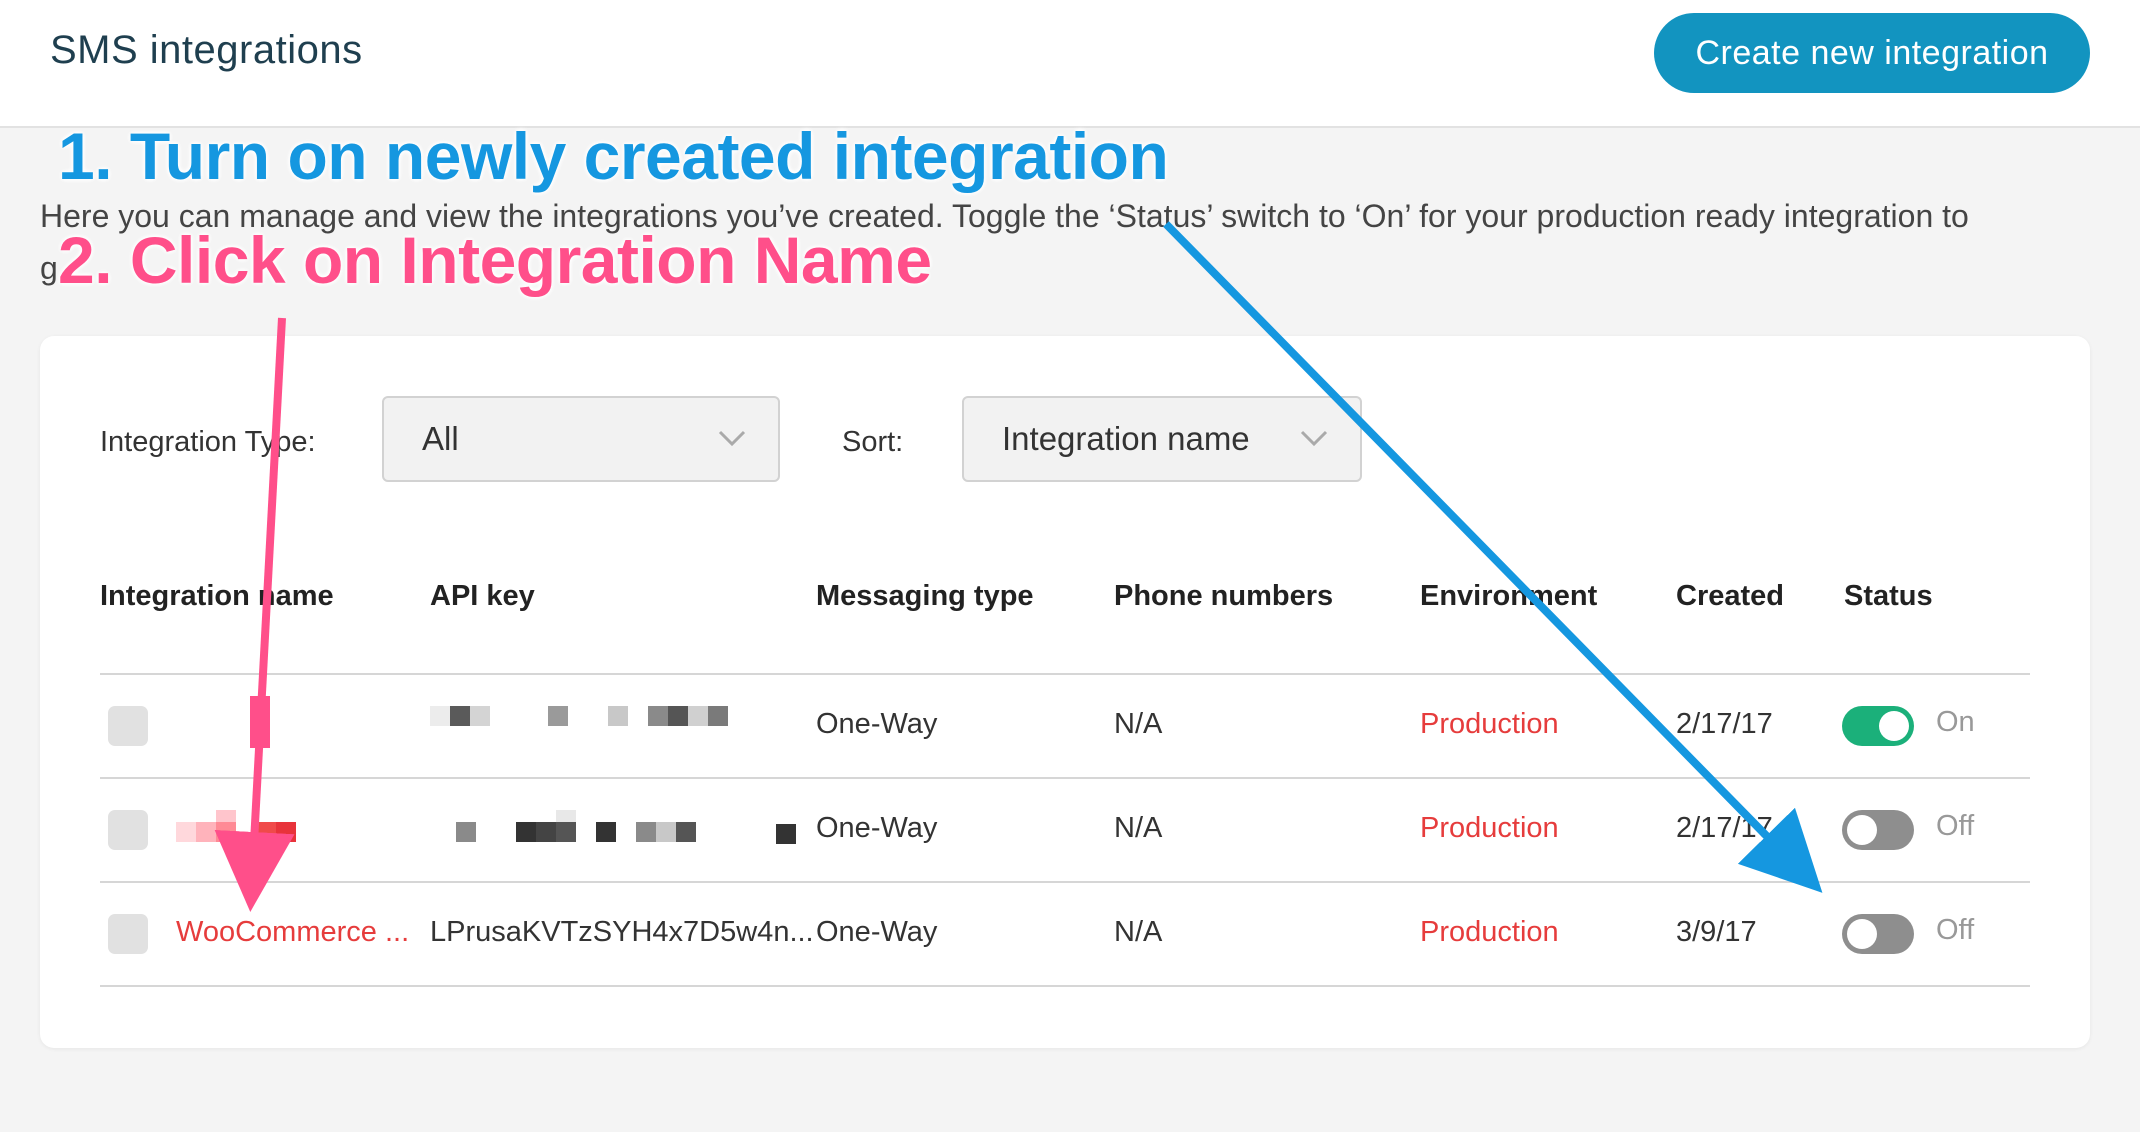  Describe the element at coordinates (1070, 64) in the screenshot. I see `top-header: SMS integrations Create new integration` at that location.